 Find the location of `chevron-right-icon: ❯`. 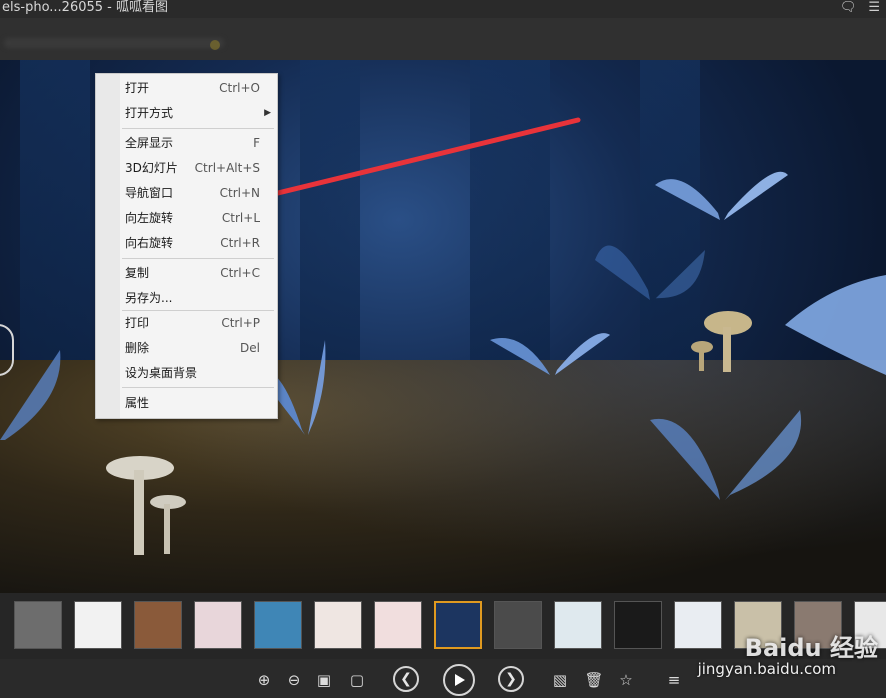

chevron-right-icon: ❯ is located at coordinates (511, 679).